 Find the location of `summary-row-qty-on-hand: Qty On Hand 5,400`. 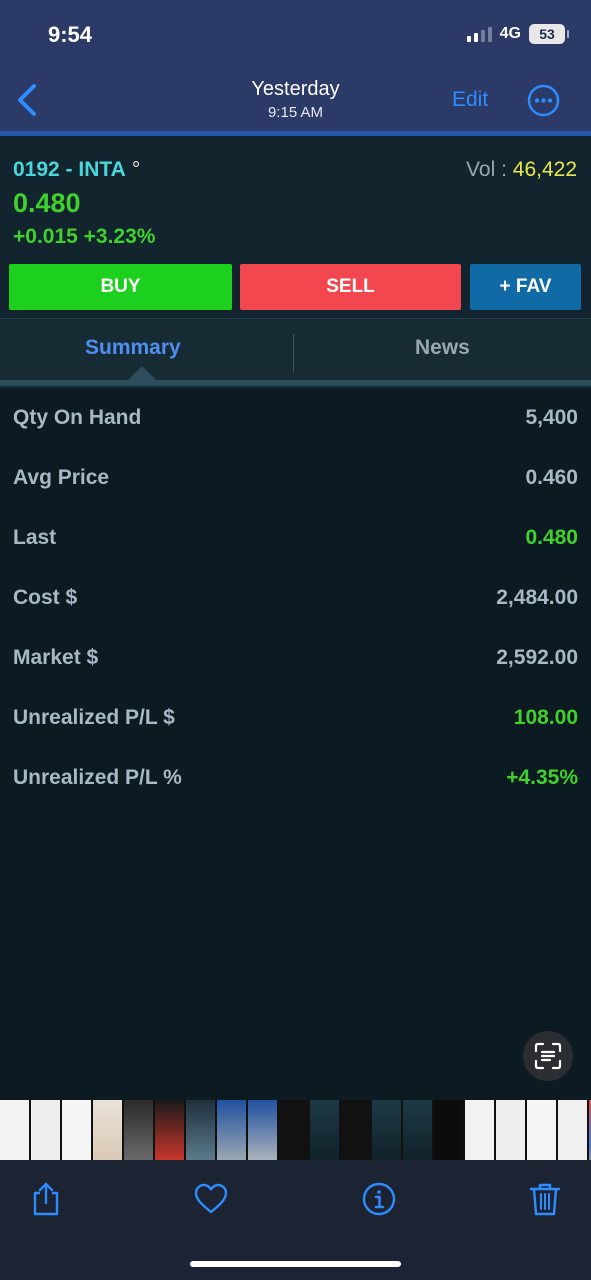

summary-row-qty-on-hand: Qty On Hand 5,400 is located at coordinates (295, 418).